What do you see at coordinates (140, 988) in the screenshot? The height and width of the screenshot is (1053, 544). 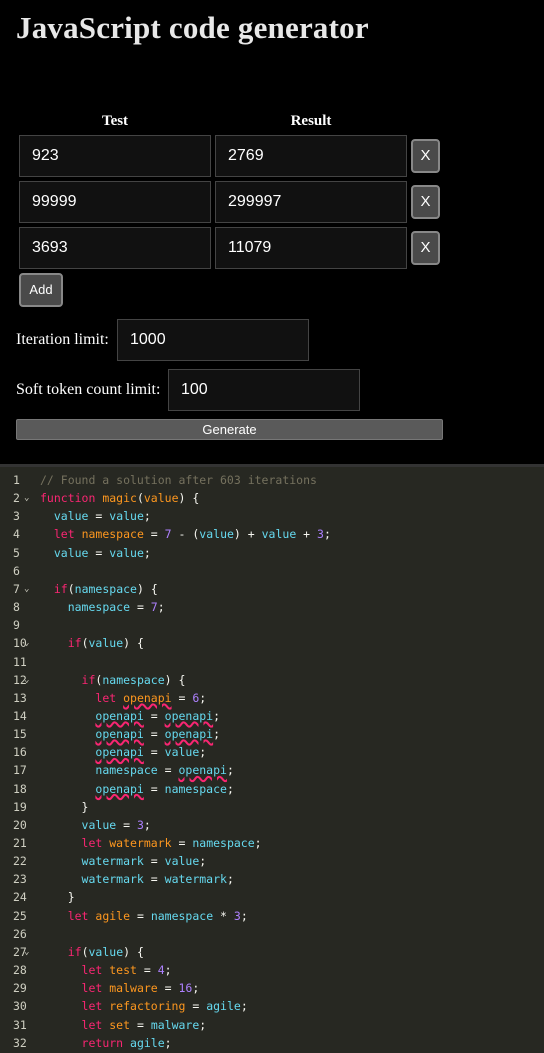 I see `code-text: let malware = 16;` at bounding box center [140, 988].